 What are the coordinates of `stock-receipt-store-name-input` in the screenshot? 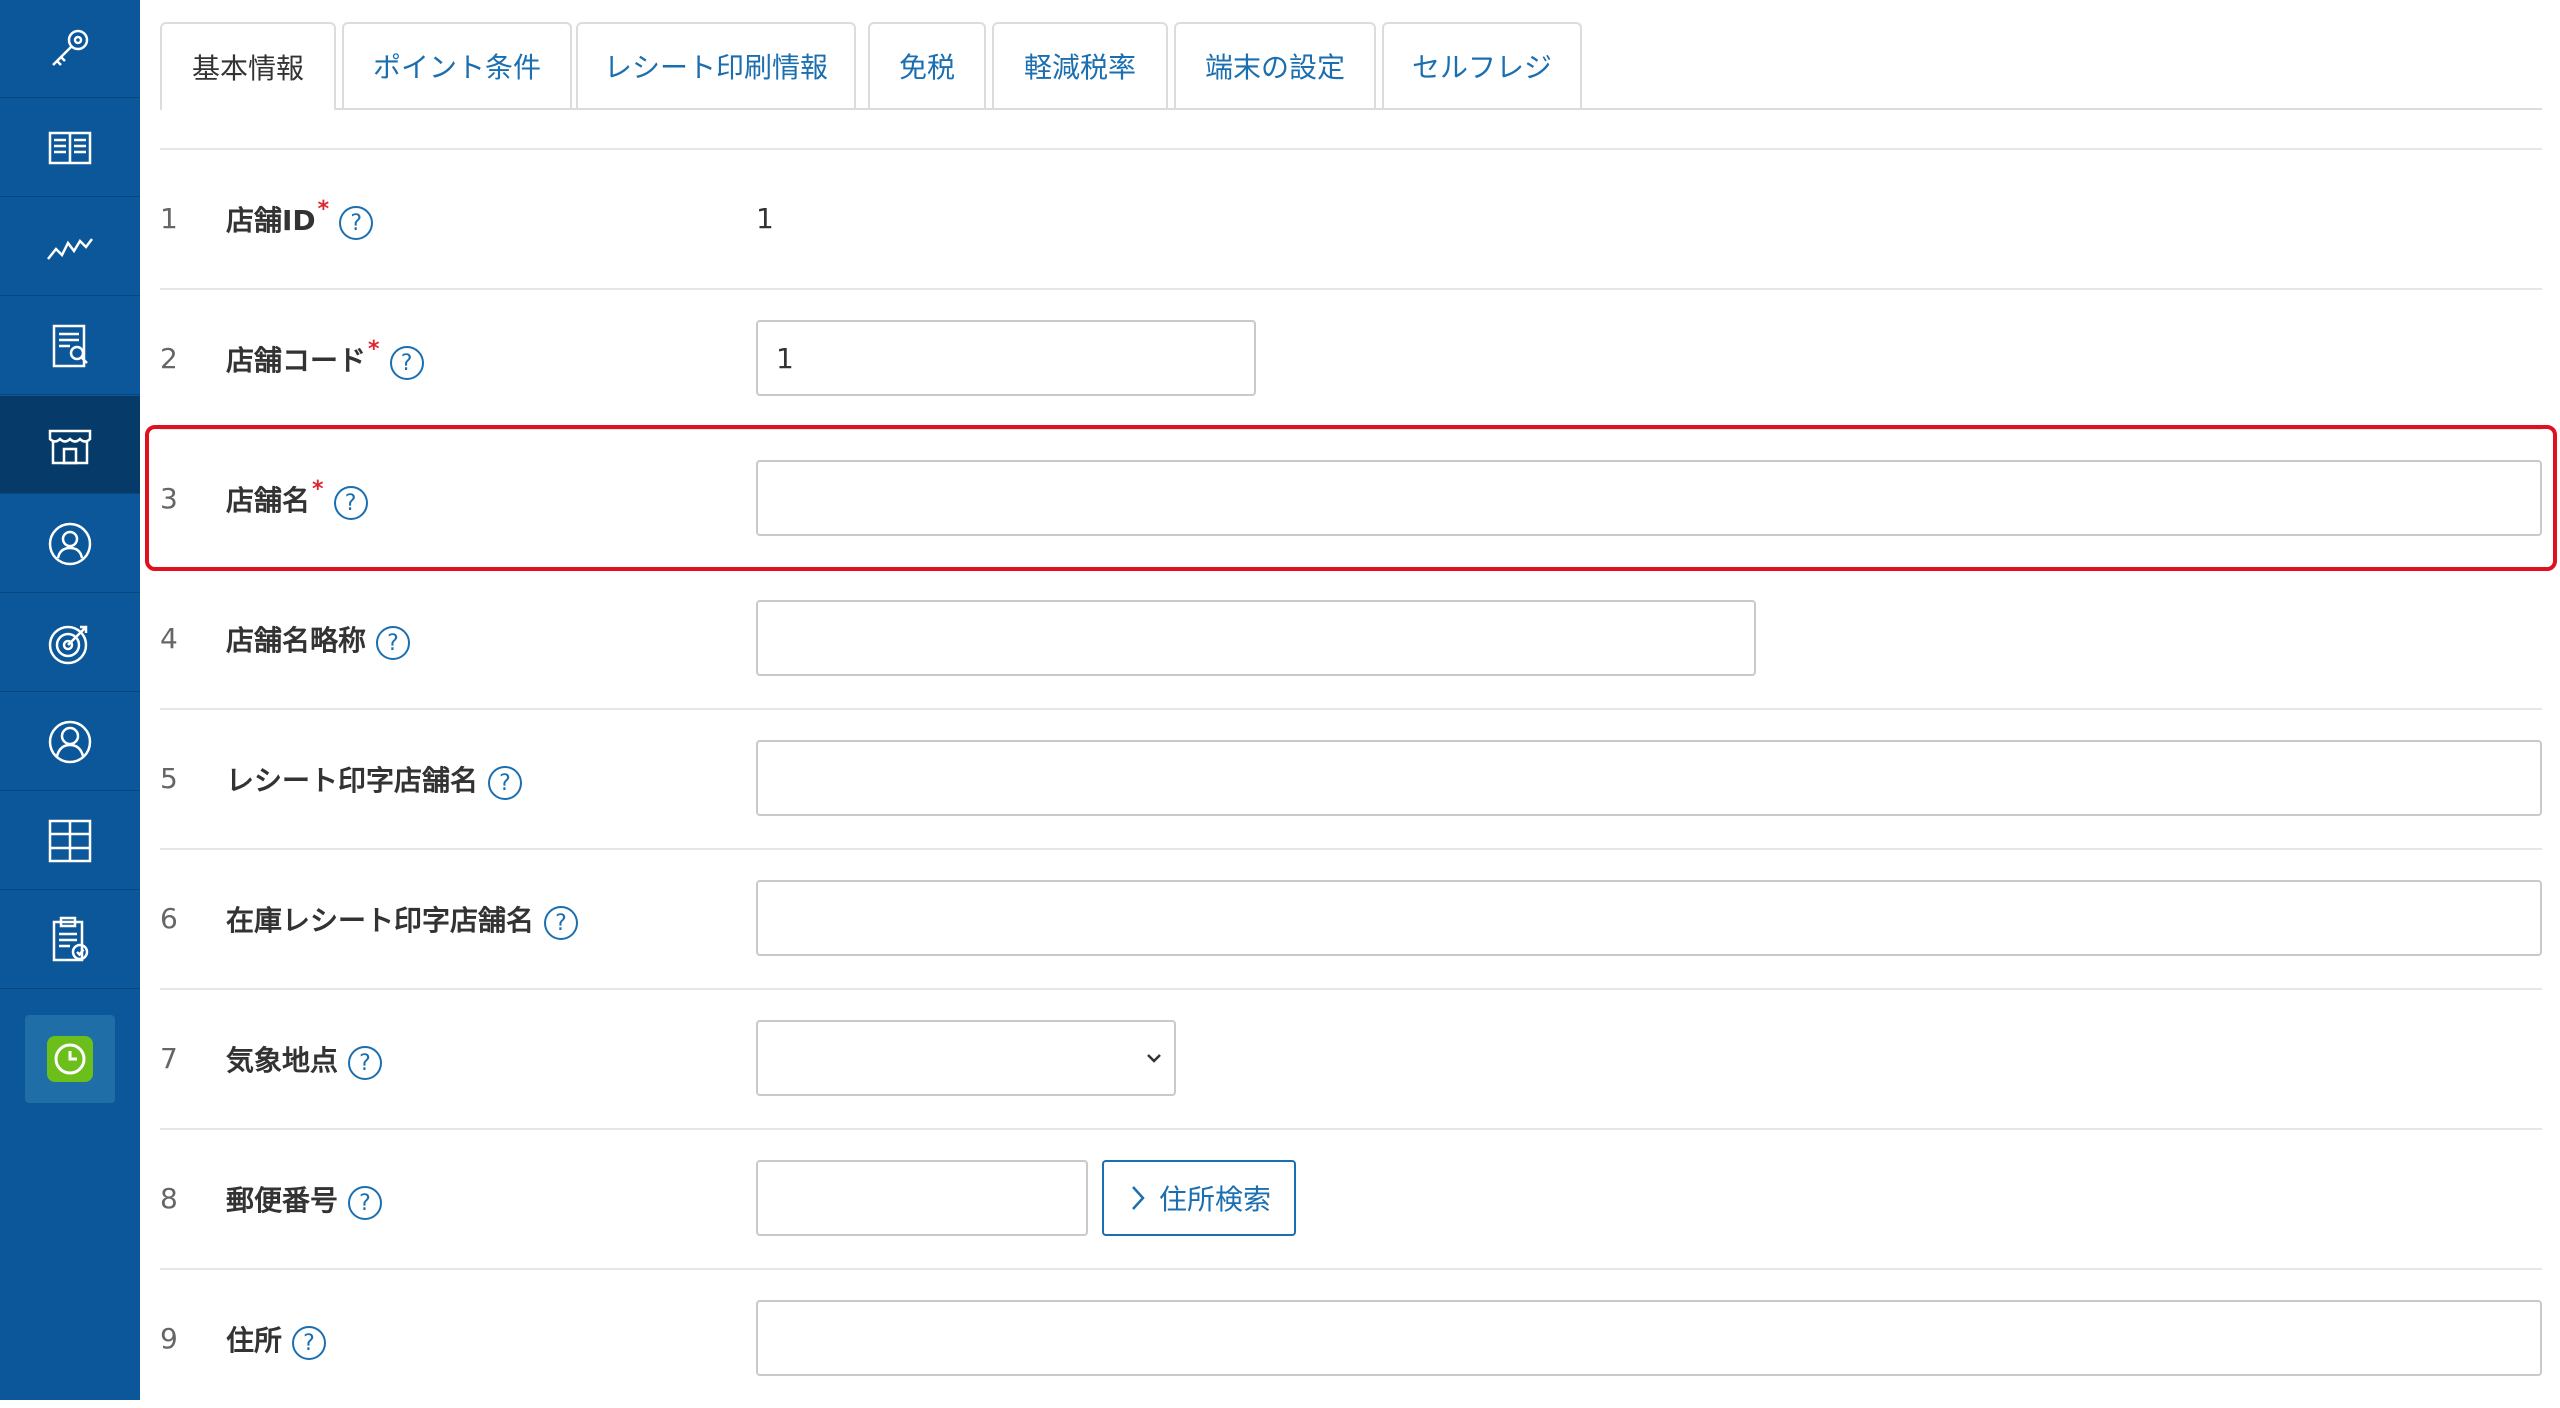 It's located at (1649, 918).